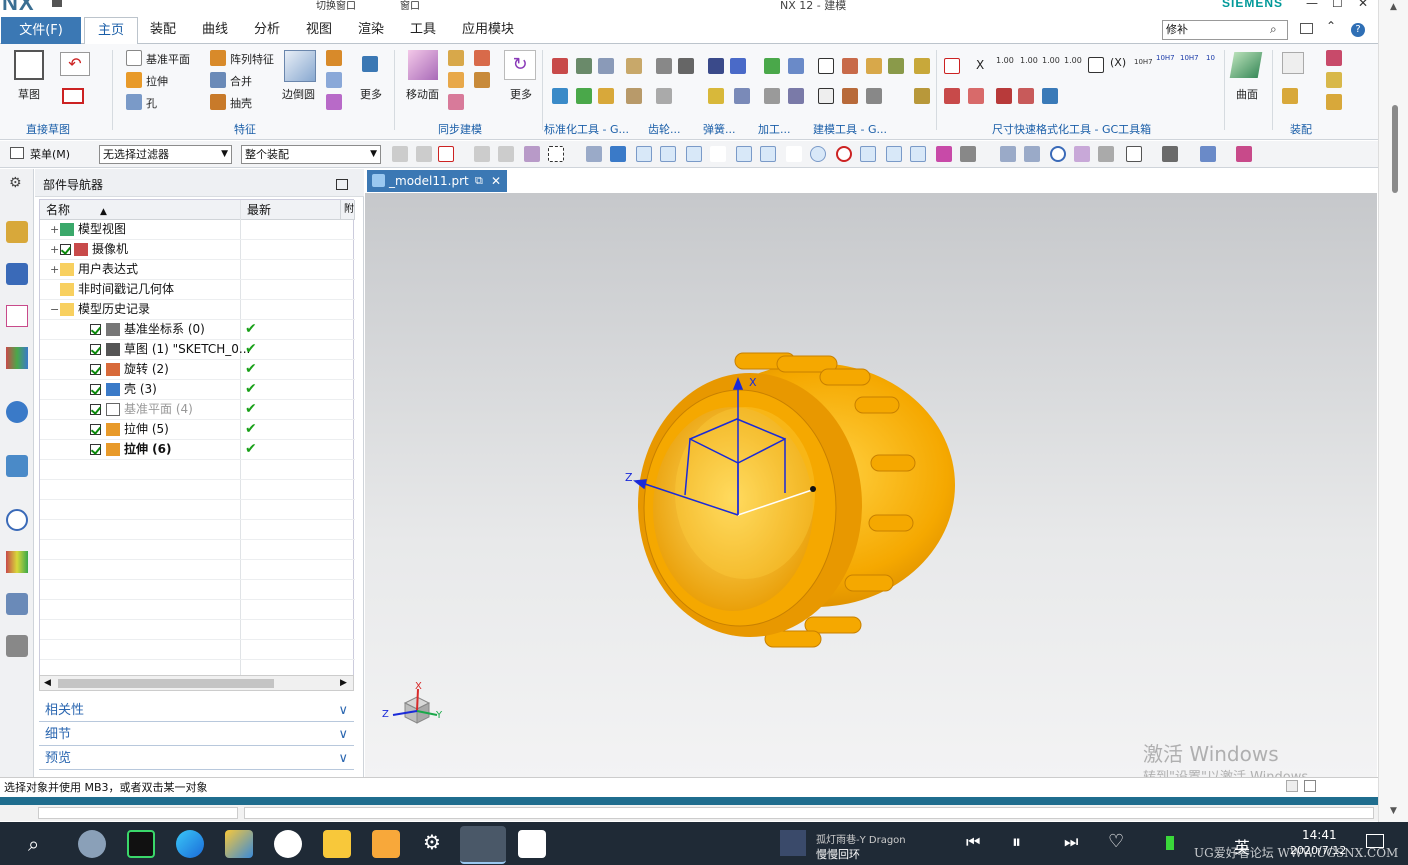 The width and height of the screenshot is (1408, 865). What do you see at coordinates (922, 66) in the screenshot?
I see `extra-tool-1-icon` at bounding box center [922, 66].